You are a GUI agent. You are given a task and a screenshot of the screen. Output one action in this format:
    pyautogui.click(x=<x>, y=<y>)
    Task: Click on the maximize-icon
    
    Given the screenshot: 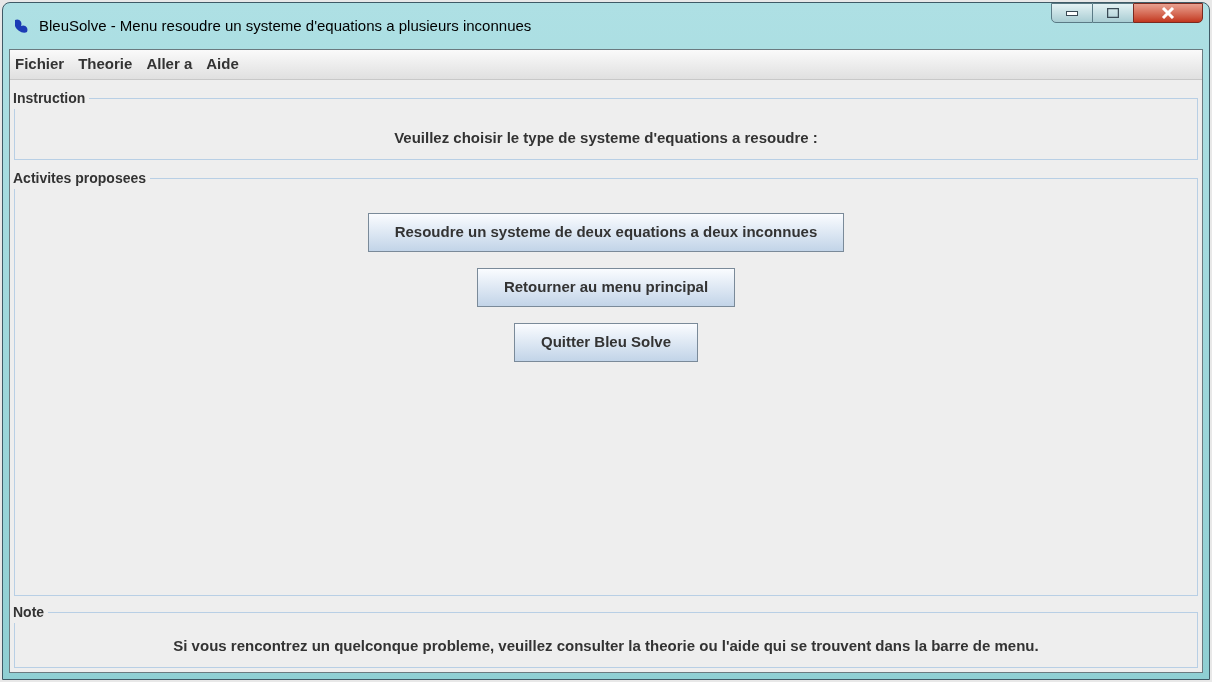 What is the action you would take?
    pyautogui.click(x=1113, y=13)
    